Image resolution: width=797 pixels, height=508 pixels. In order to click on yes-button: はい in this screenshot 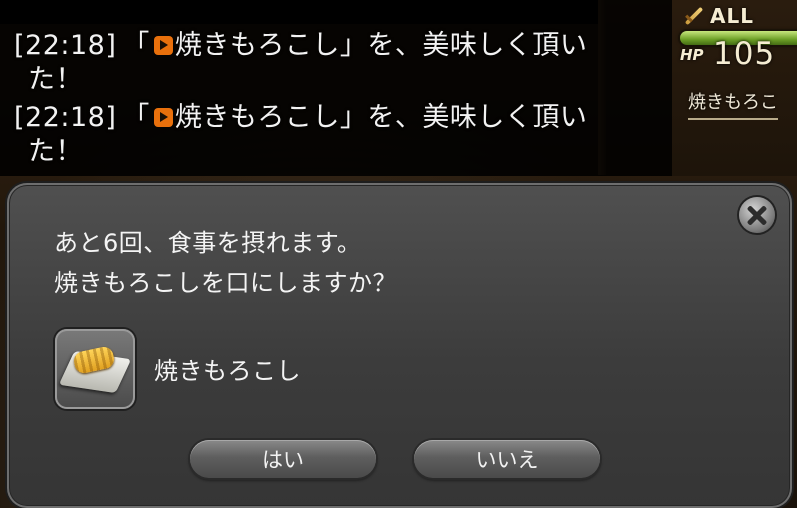, I will do `click(283, 459)`.